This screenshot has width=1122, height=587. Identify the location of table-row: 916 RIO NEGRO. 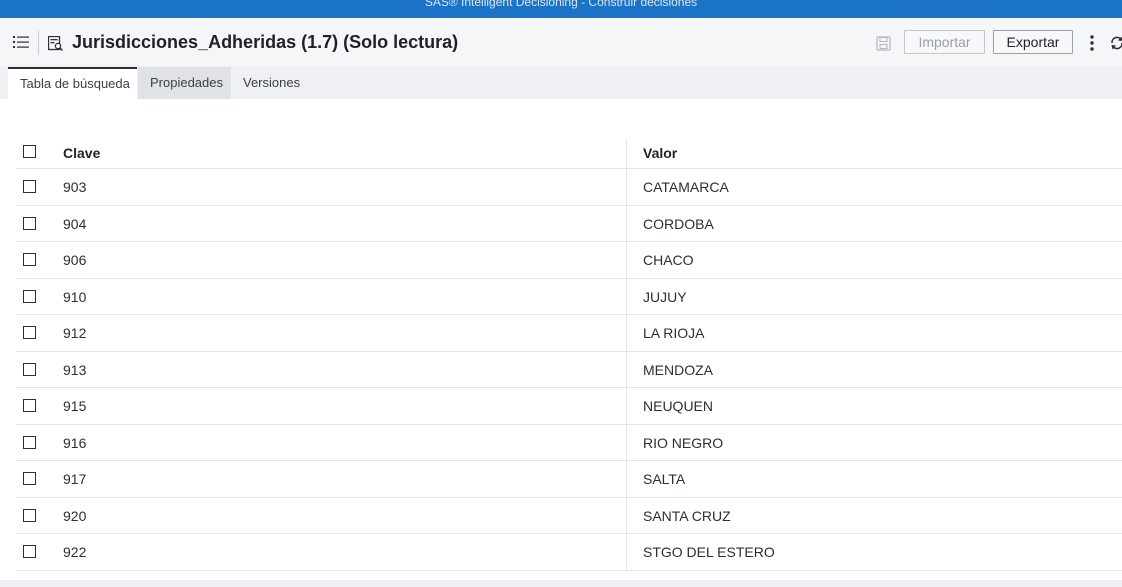
(569, 443).